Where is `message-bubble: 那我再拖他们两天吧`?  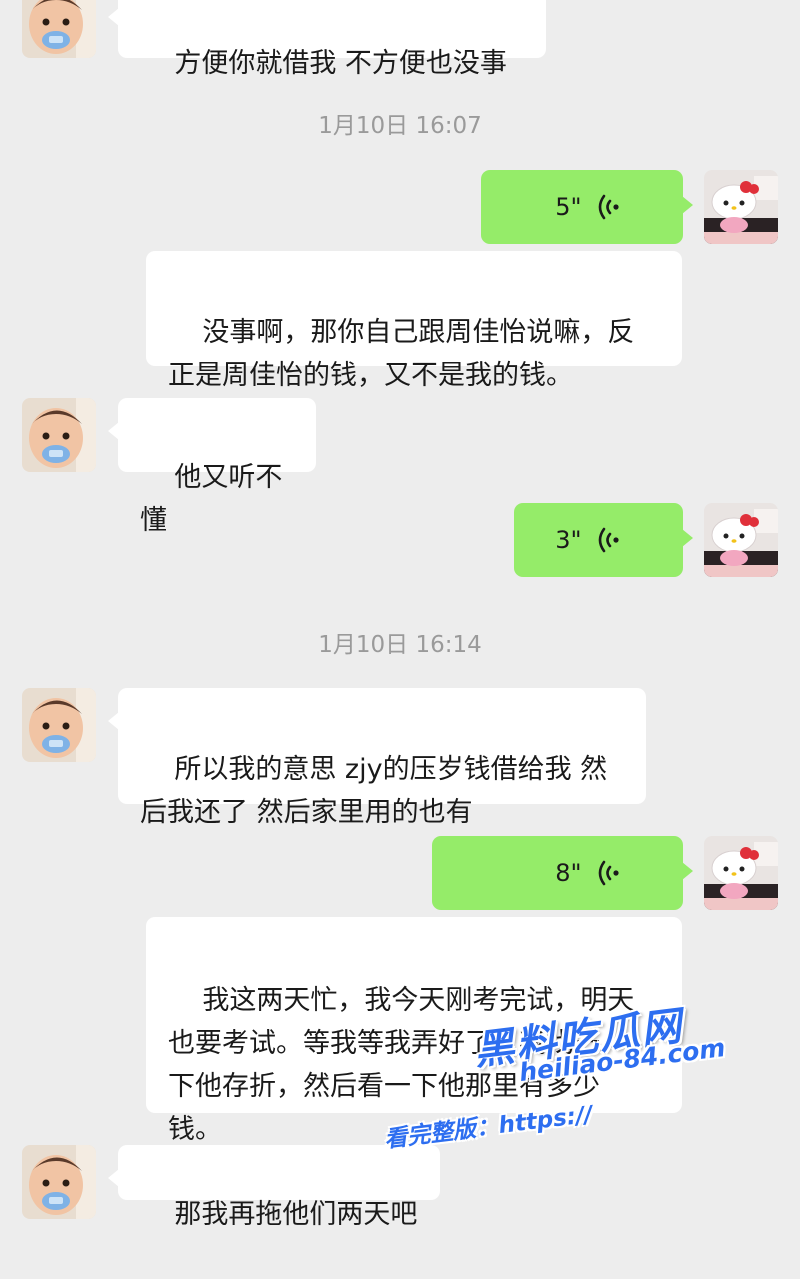
message-bubble: 那我再拖他们两天吧 is located at coordinates (274, 1187).